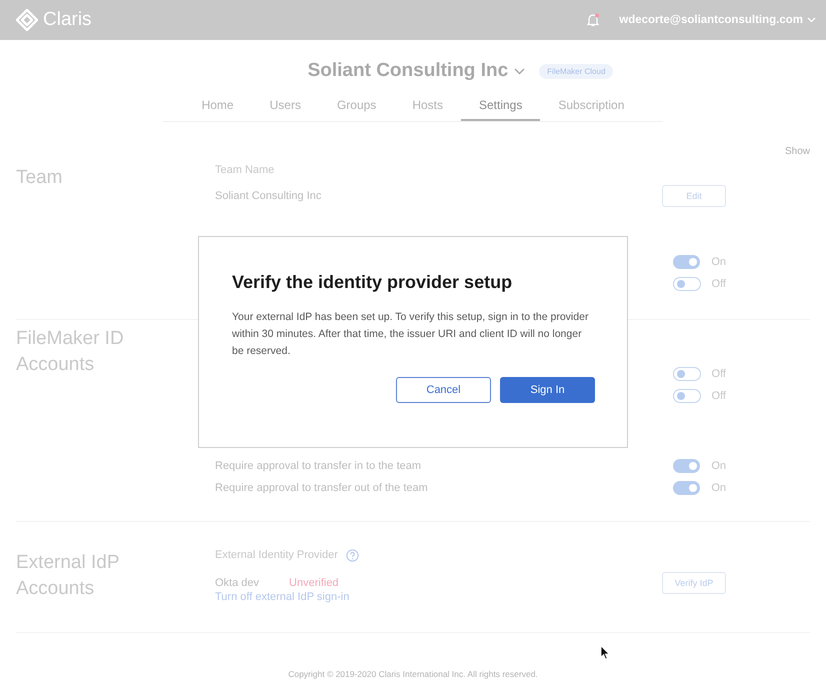  Describe the element at coordinates (593, 20) in the screenshot. I see `bell-icon` at that location.